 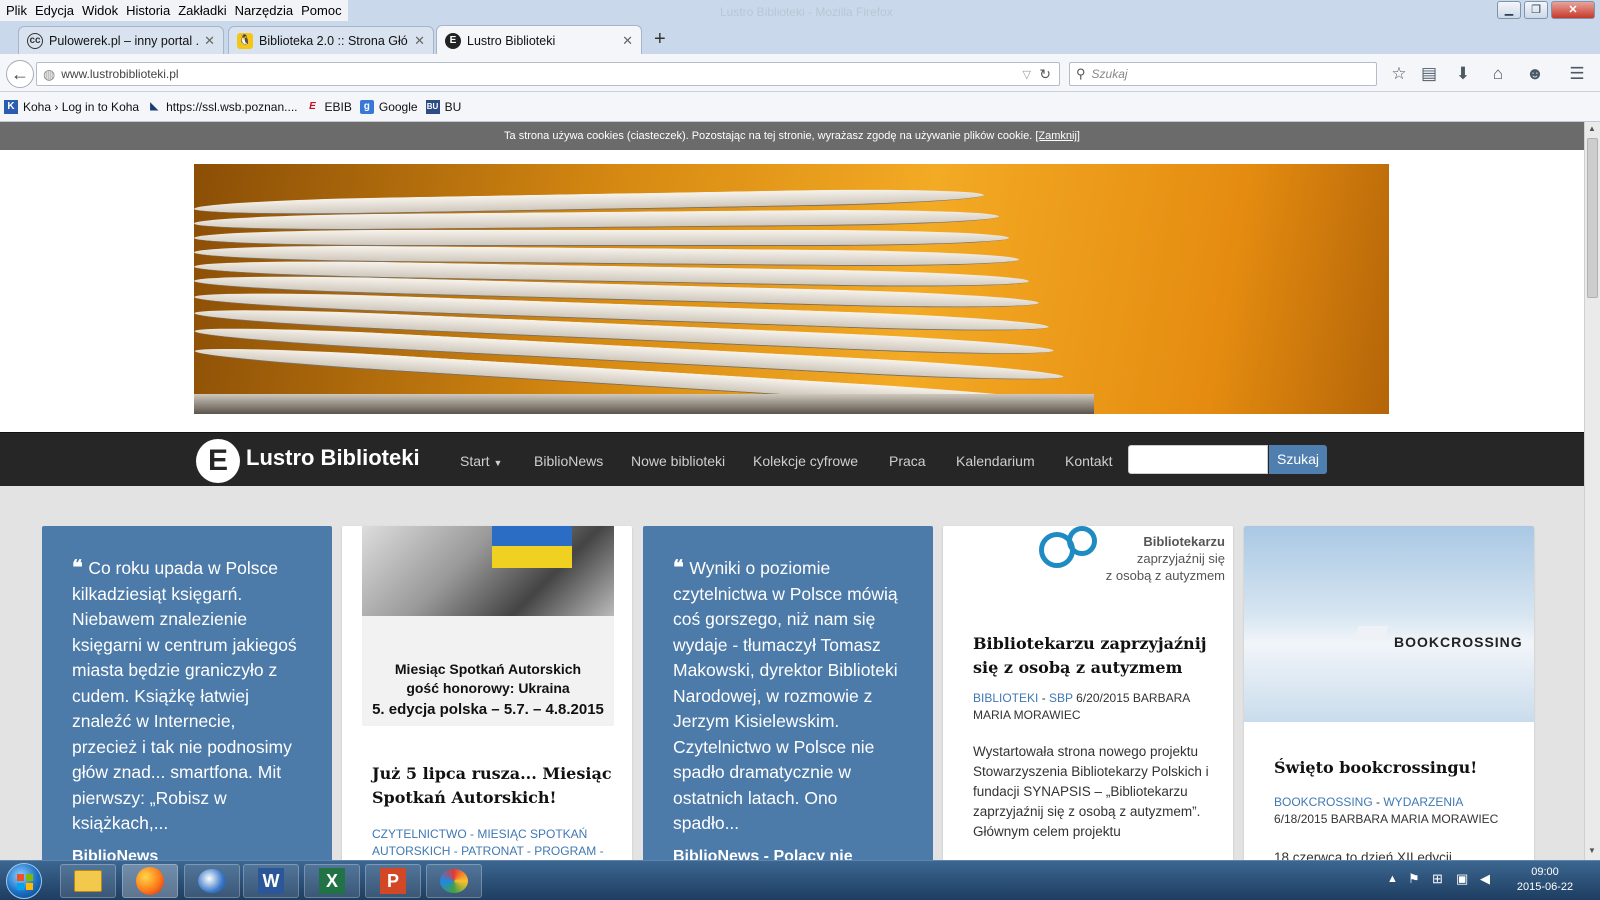 I want to click on bookmark-star-icon: ☆, so click(x=1399, y=74).